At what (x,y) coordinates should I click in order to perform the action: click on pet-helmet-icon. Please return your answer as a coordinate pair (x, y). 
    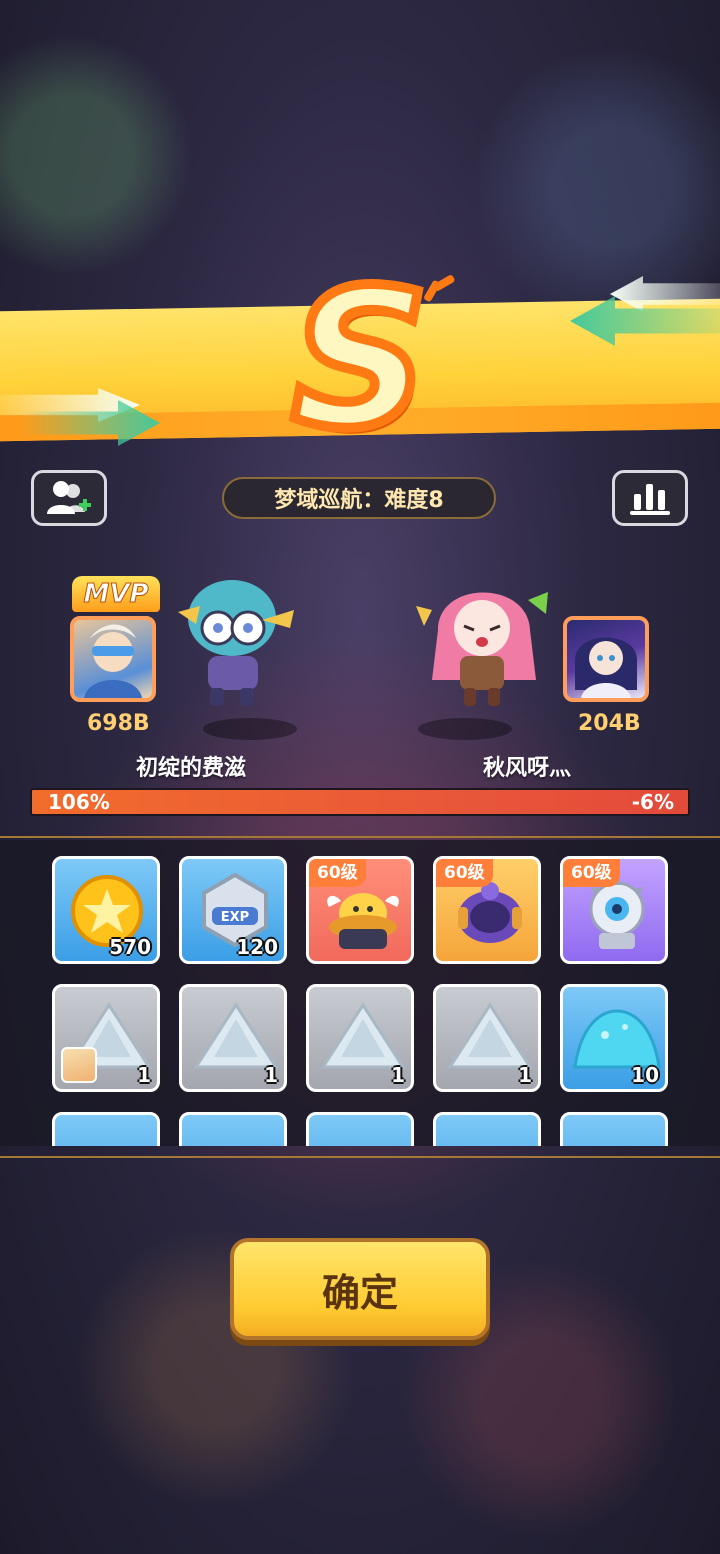
    Looking at the image, I should click on (363, 921).